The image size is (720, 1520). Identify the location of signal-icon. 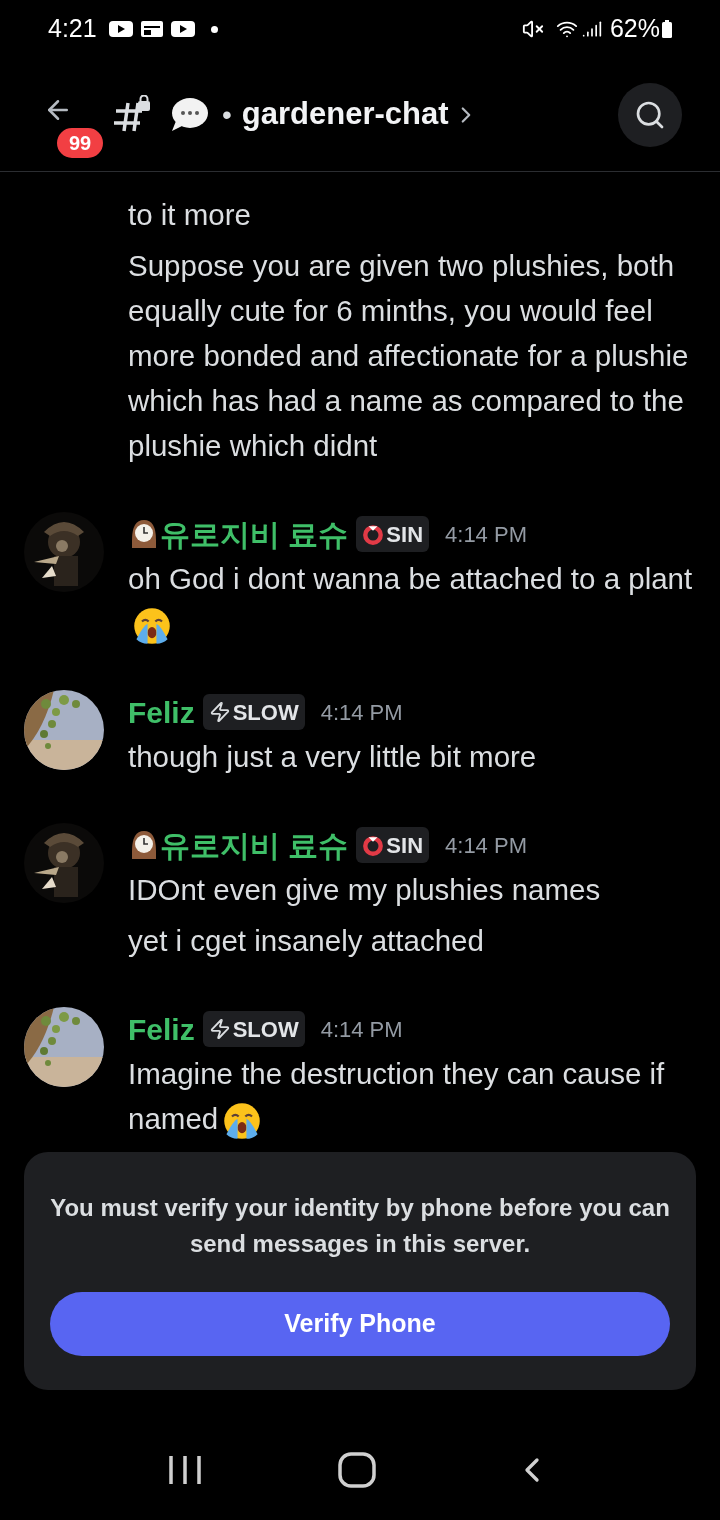
(591, 29).